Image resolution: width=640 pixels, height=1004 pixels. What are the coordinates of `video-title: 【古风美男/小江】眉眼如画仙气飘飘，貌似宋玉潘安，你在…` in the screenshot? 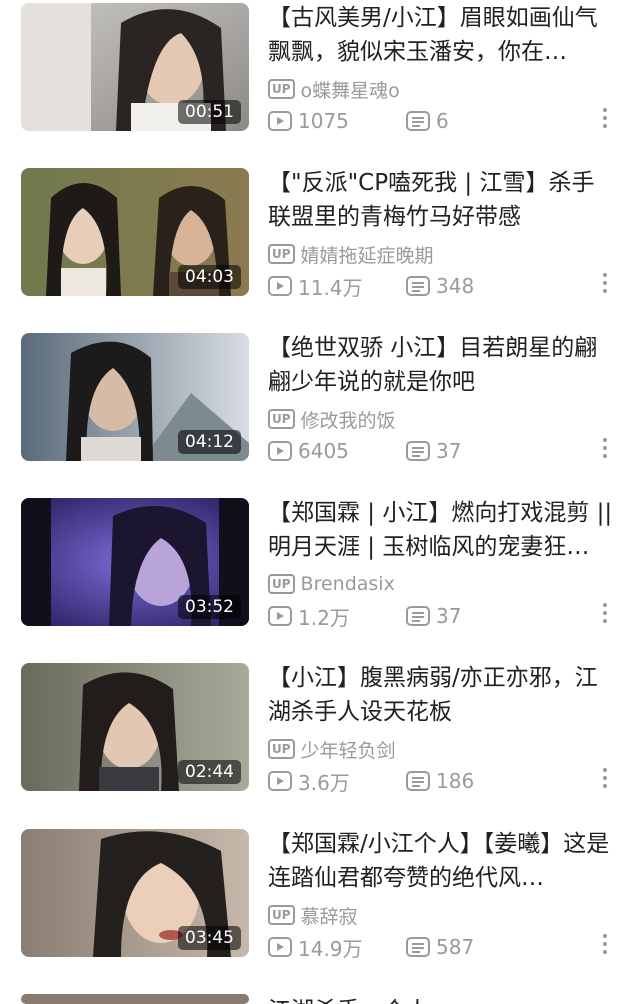 It's located at (442, 35).